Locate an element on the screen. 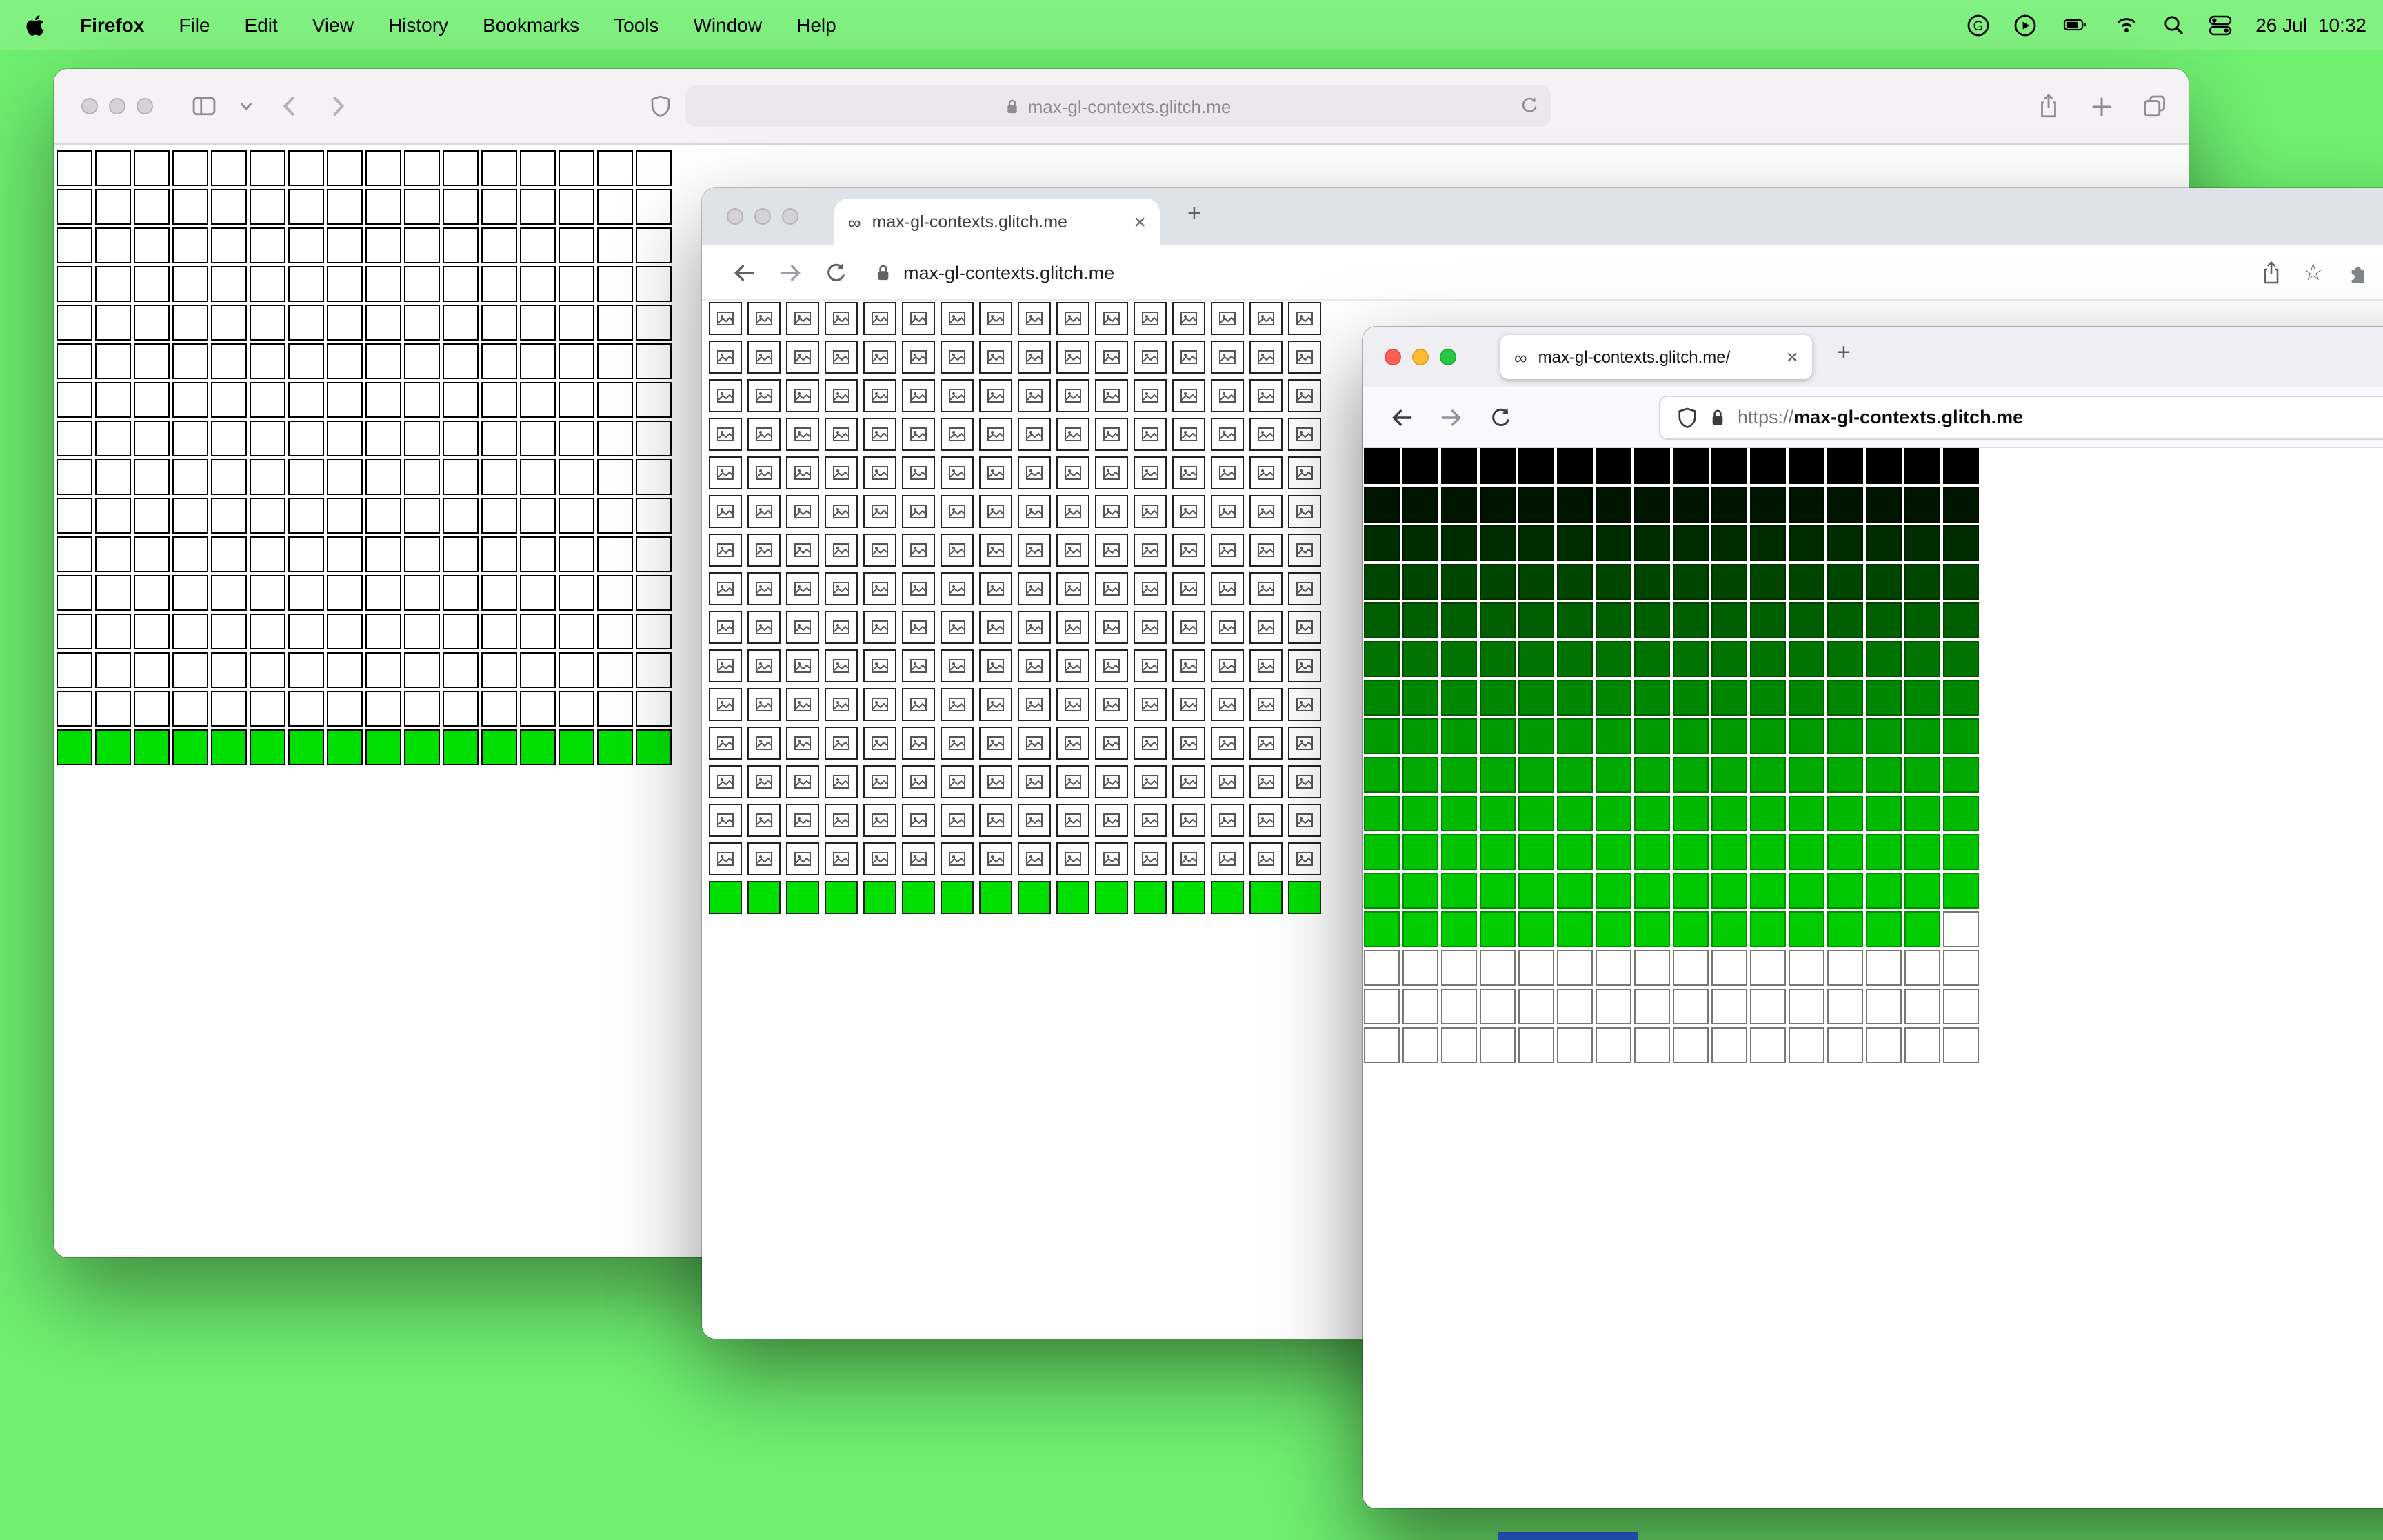 The height and width of the screenshot is (1540, 2383). svg-text: G is located at coordinates (1978, 26).